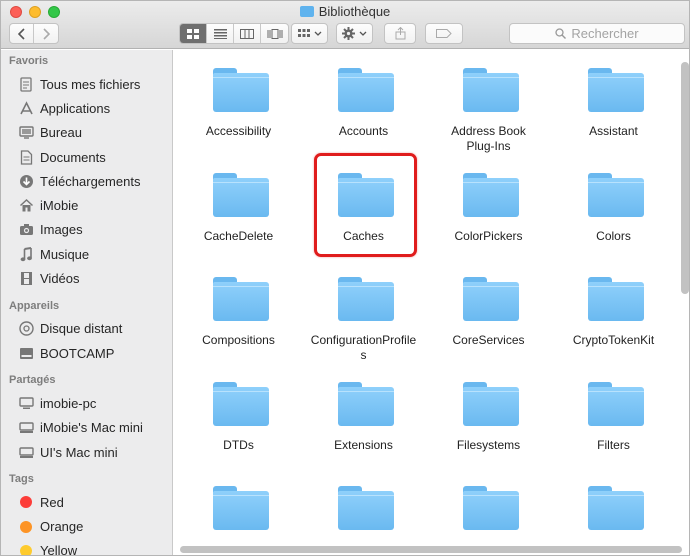 Image resolution: width=690 pixels, height=556 pixels. I want to click on sidebar-item-devices-0: Disque distant, so click(86, 329).